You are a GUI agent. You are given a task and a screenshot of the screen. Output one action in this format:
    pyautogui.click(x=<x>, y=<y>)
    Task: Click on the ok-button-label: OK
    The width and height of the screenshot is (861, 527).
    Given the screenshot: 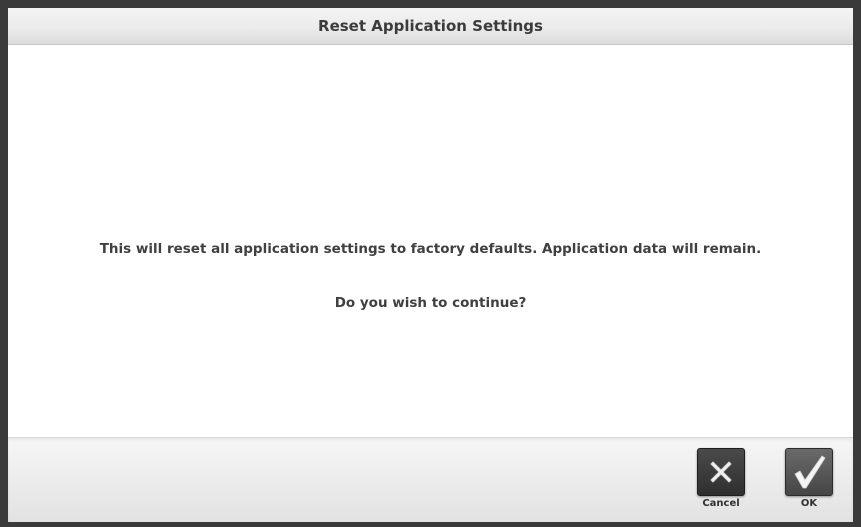 What is the action you would take?
    pyautogui.click(x=809, y=503)
    